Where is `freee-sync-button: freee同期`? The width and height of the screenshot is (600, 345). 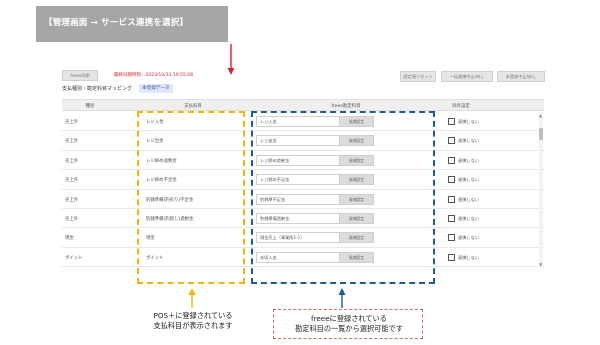
freee-sync-button: freee同期 is located at coordinates (80, 75).